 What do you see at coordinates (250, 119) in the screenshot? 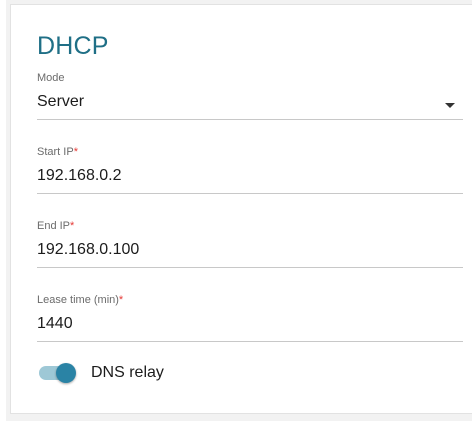
I see `mode-underline` at bounding box center [250, 119].